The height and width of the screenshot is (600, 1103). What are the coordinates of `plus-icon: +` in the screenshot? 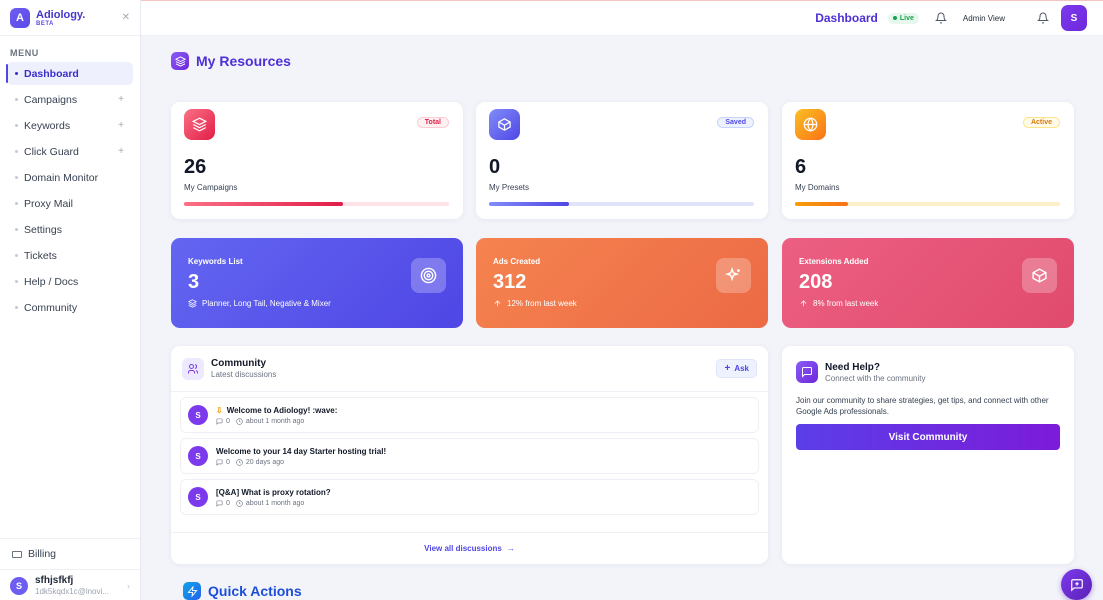 It's located at (727, 368).